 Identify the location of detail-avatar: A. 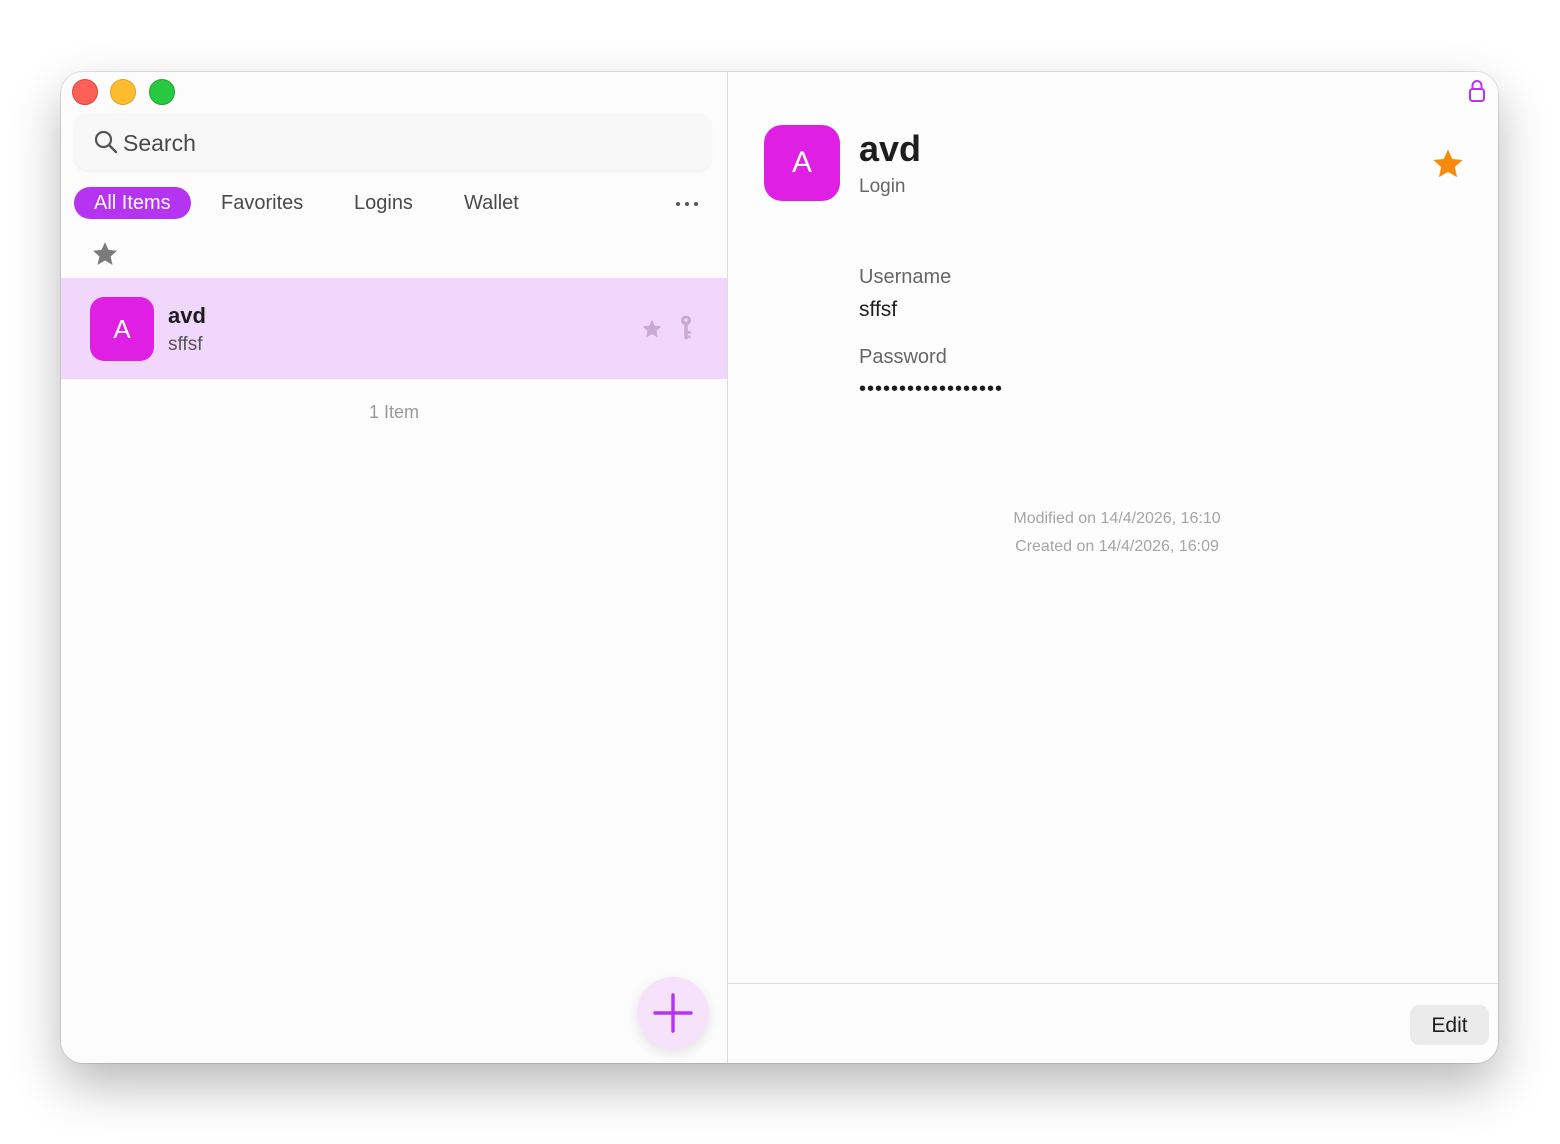
(802, 163).